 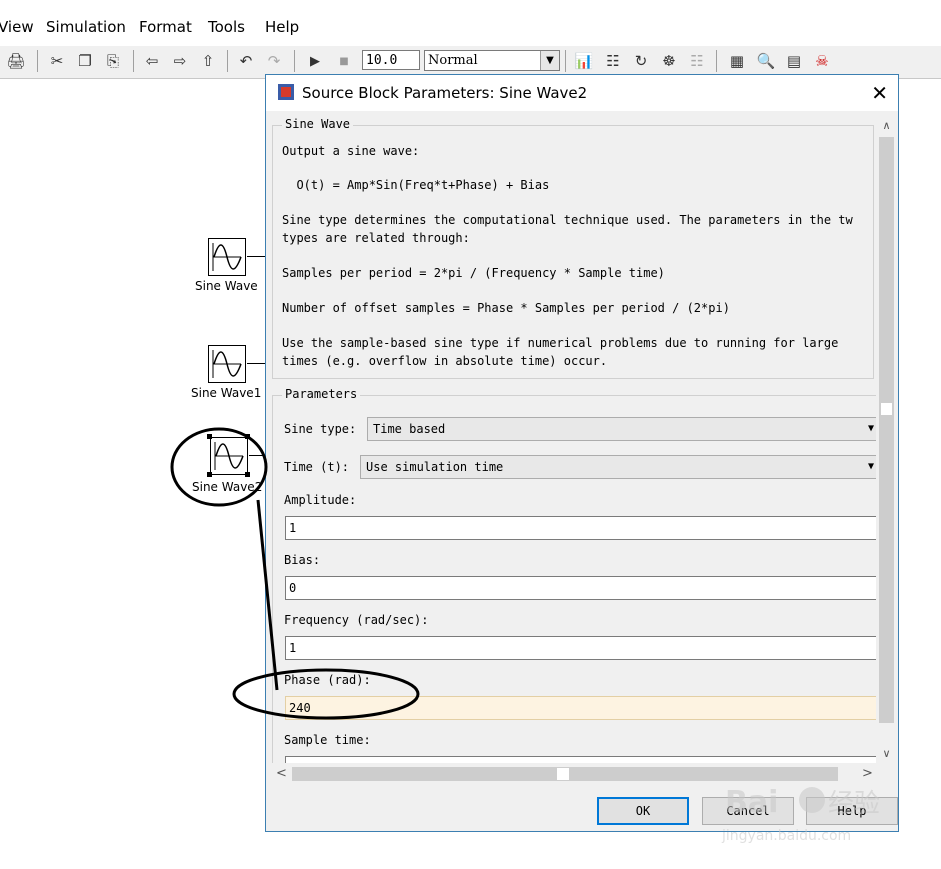 I want to click on svg-text: jingyan.baidu.com, so click(x=786, y=836).